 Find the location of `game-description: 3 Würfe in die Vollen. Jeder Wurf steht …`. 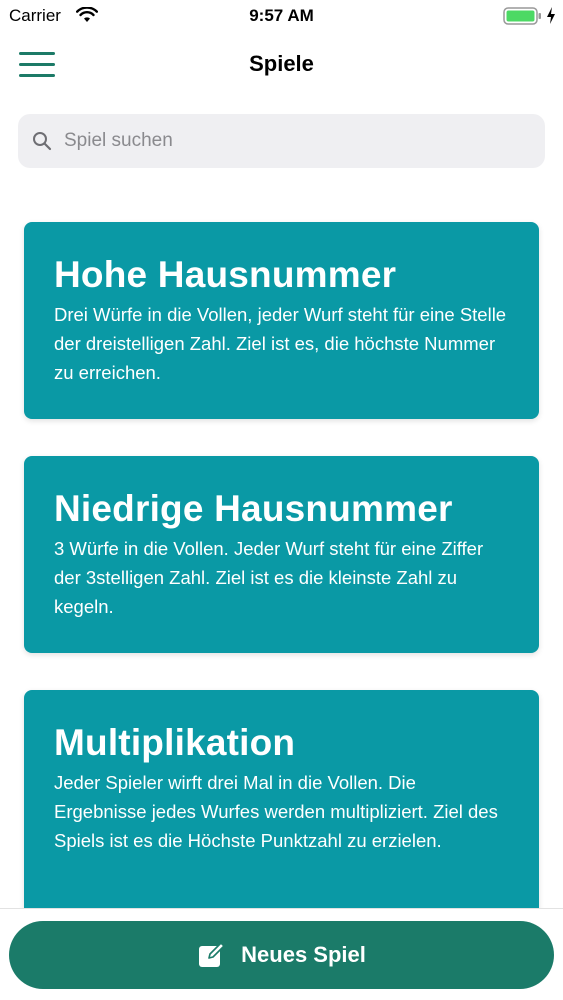

game-description: 3 Würfe in die Vollen. Jeder Wurf steht … is located at coordinates (269, 577).